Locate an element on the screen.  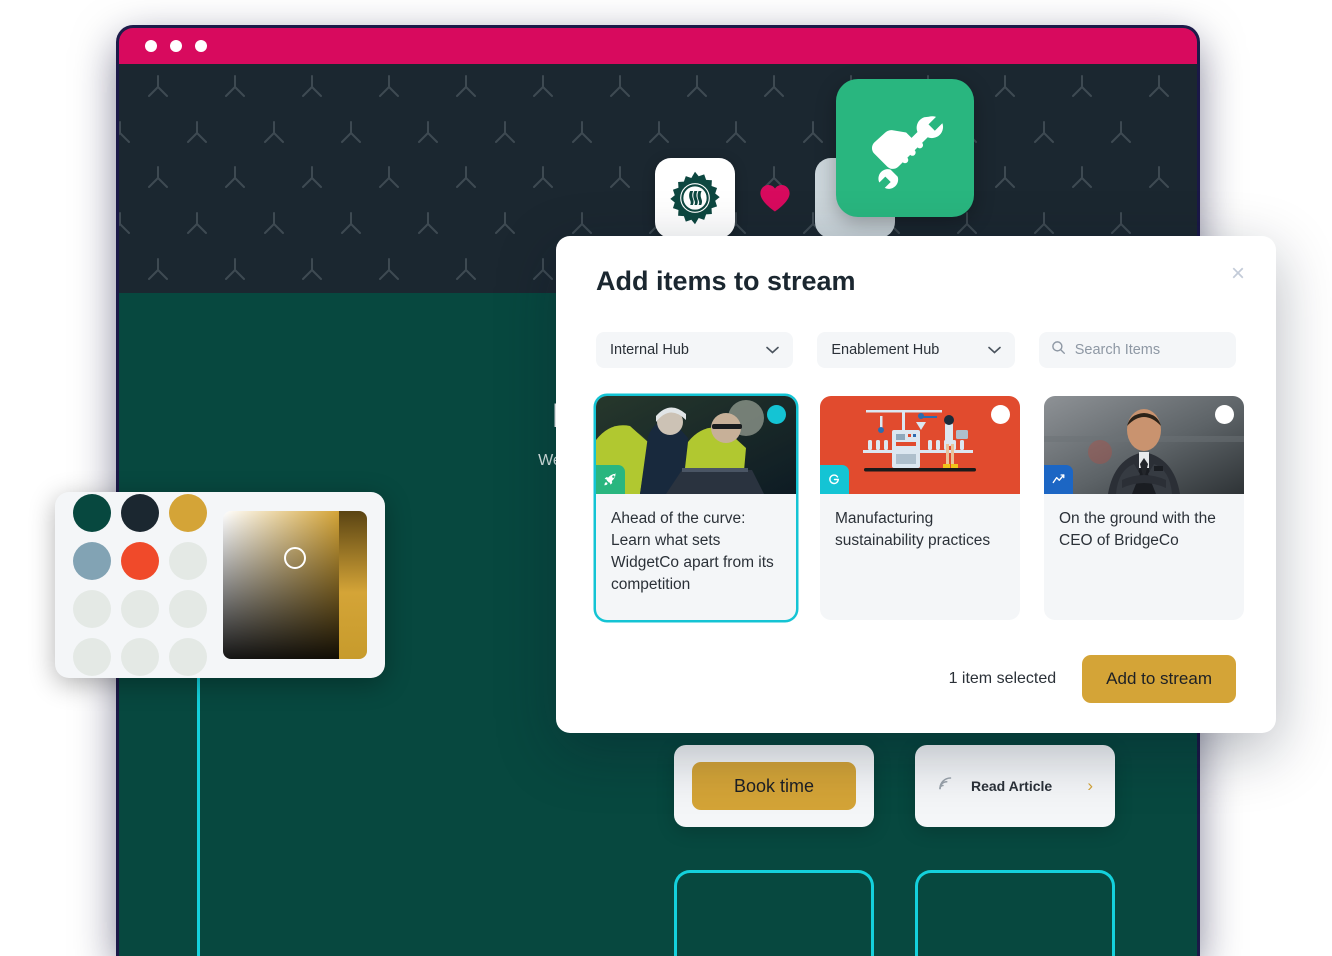
add-to-stream-button: Add to stream is located at coordinates (1159, 679).